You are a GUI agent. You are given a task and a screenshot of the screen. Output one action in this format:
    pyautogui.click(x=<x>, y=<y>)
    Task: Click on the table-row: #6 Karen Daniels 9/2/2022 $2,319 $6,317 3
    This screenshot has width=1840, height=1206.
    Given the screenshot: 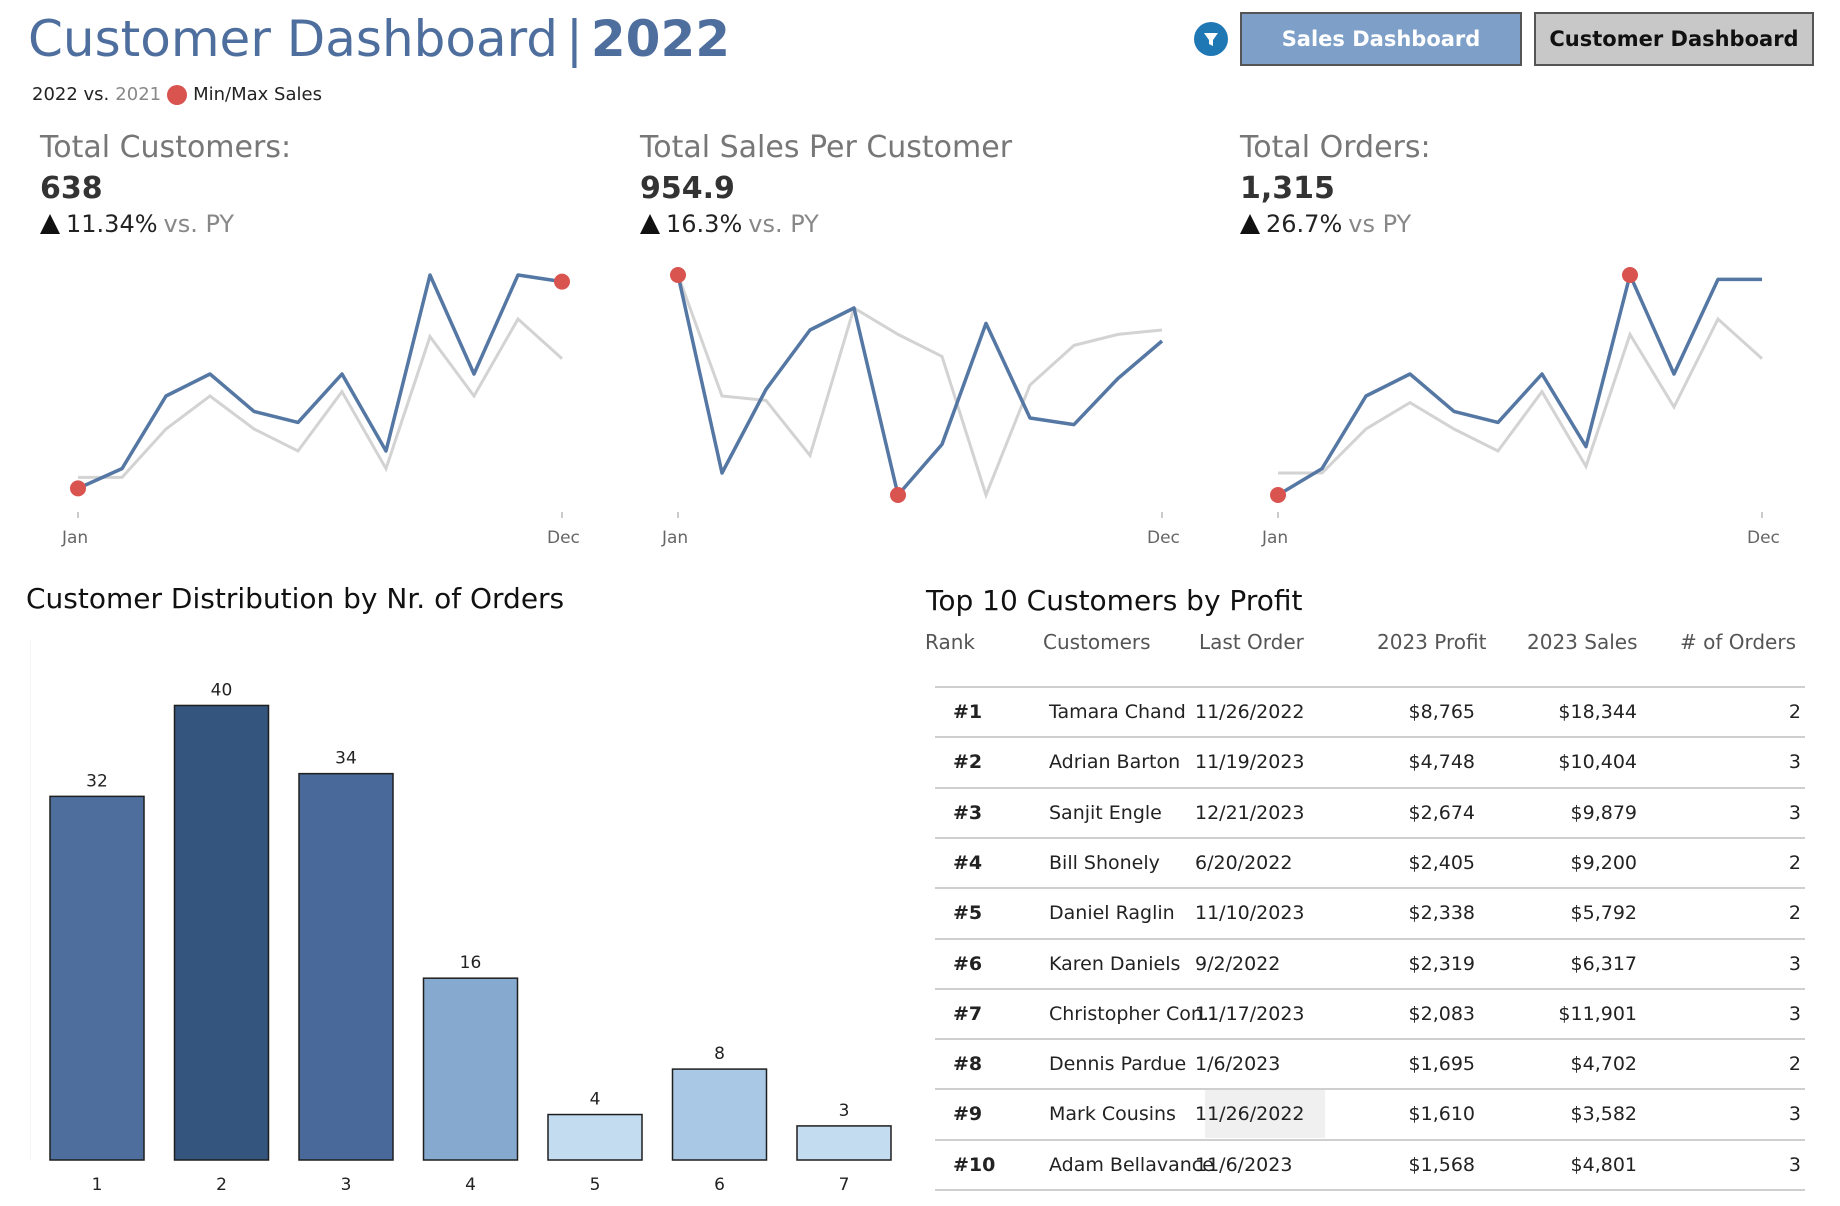 What is the action you would take?
    pyautogui.click(x=1370, y=962)
    